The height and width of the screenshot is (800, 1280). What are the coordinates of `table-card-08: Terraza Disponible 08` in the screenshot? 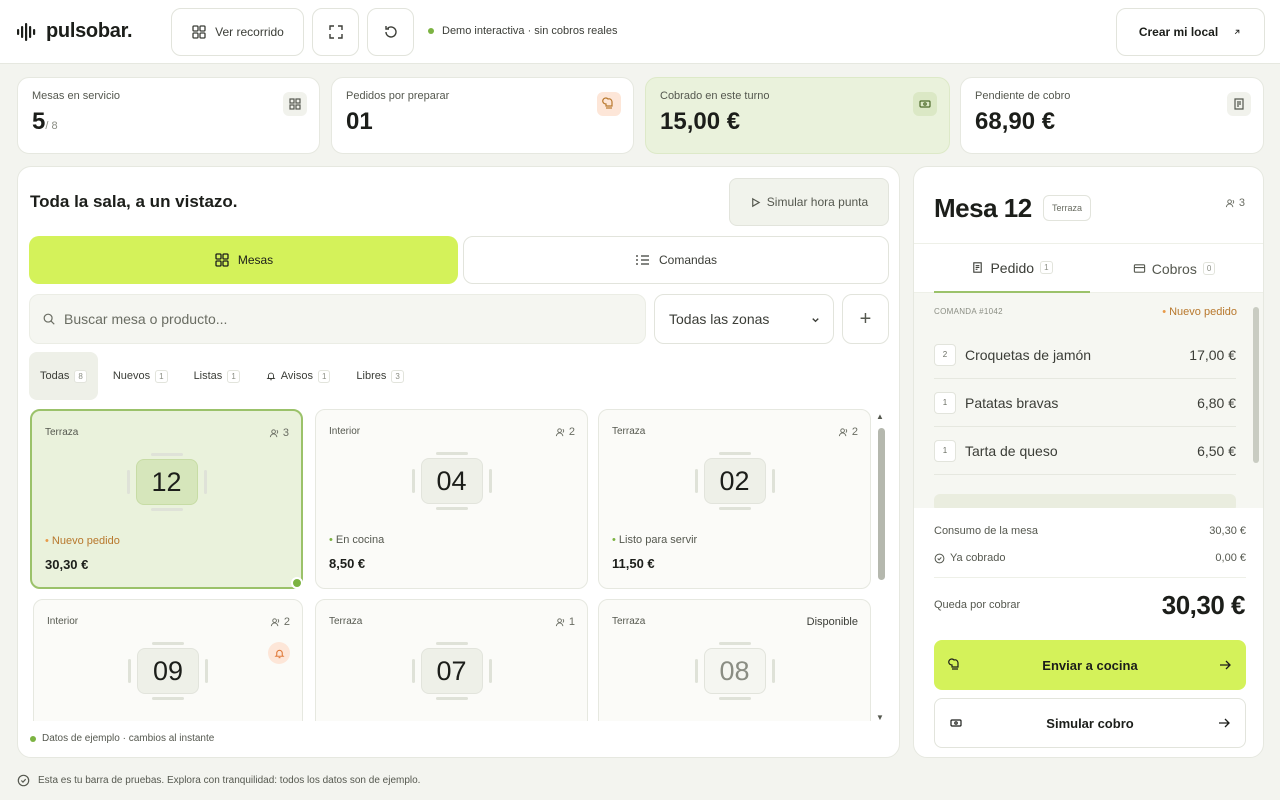 It's located at (734, 660).